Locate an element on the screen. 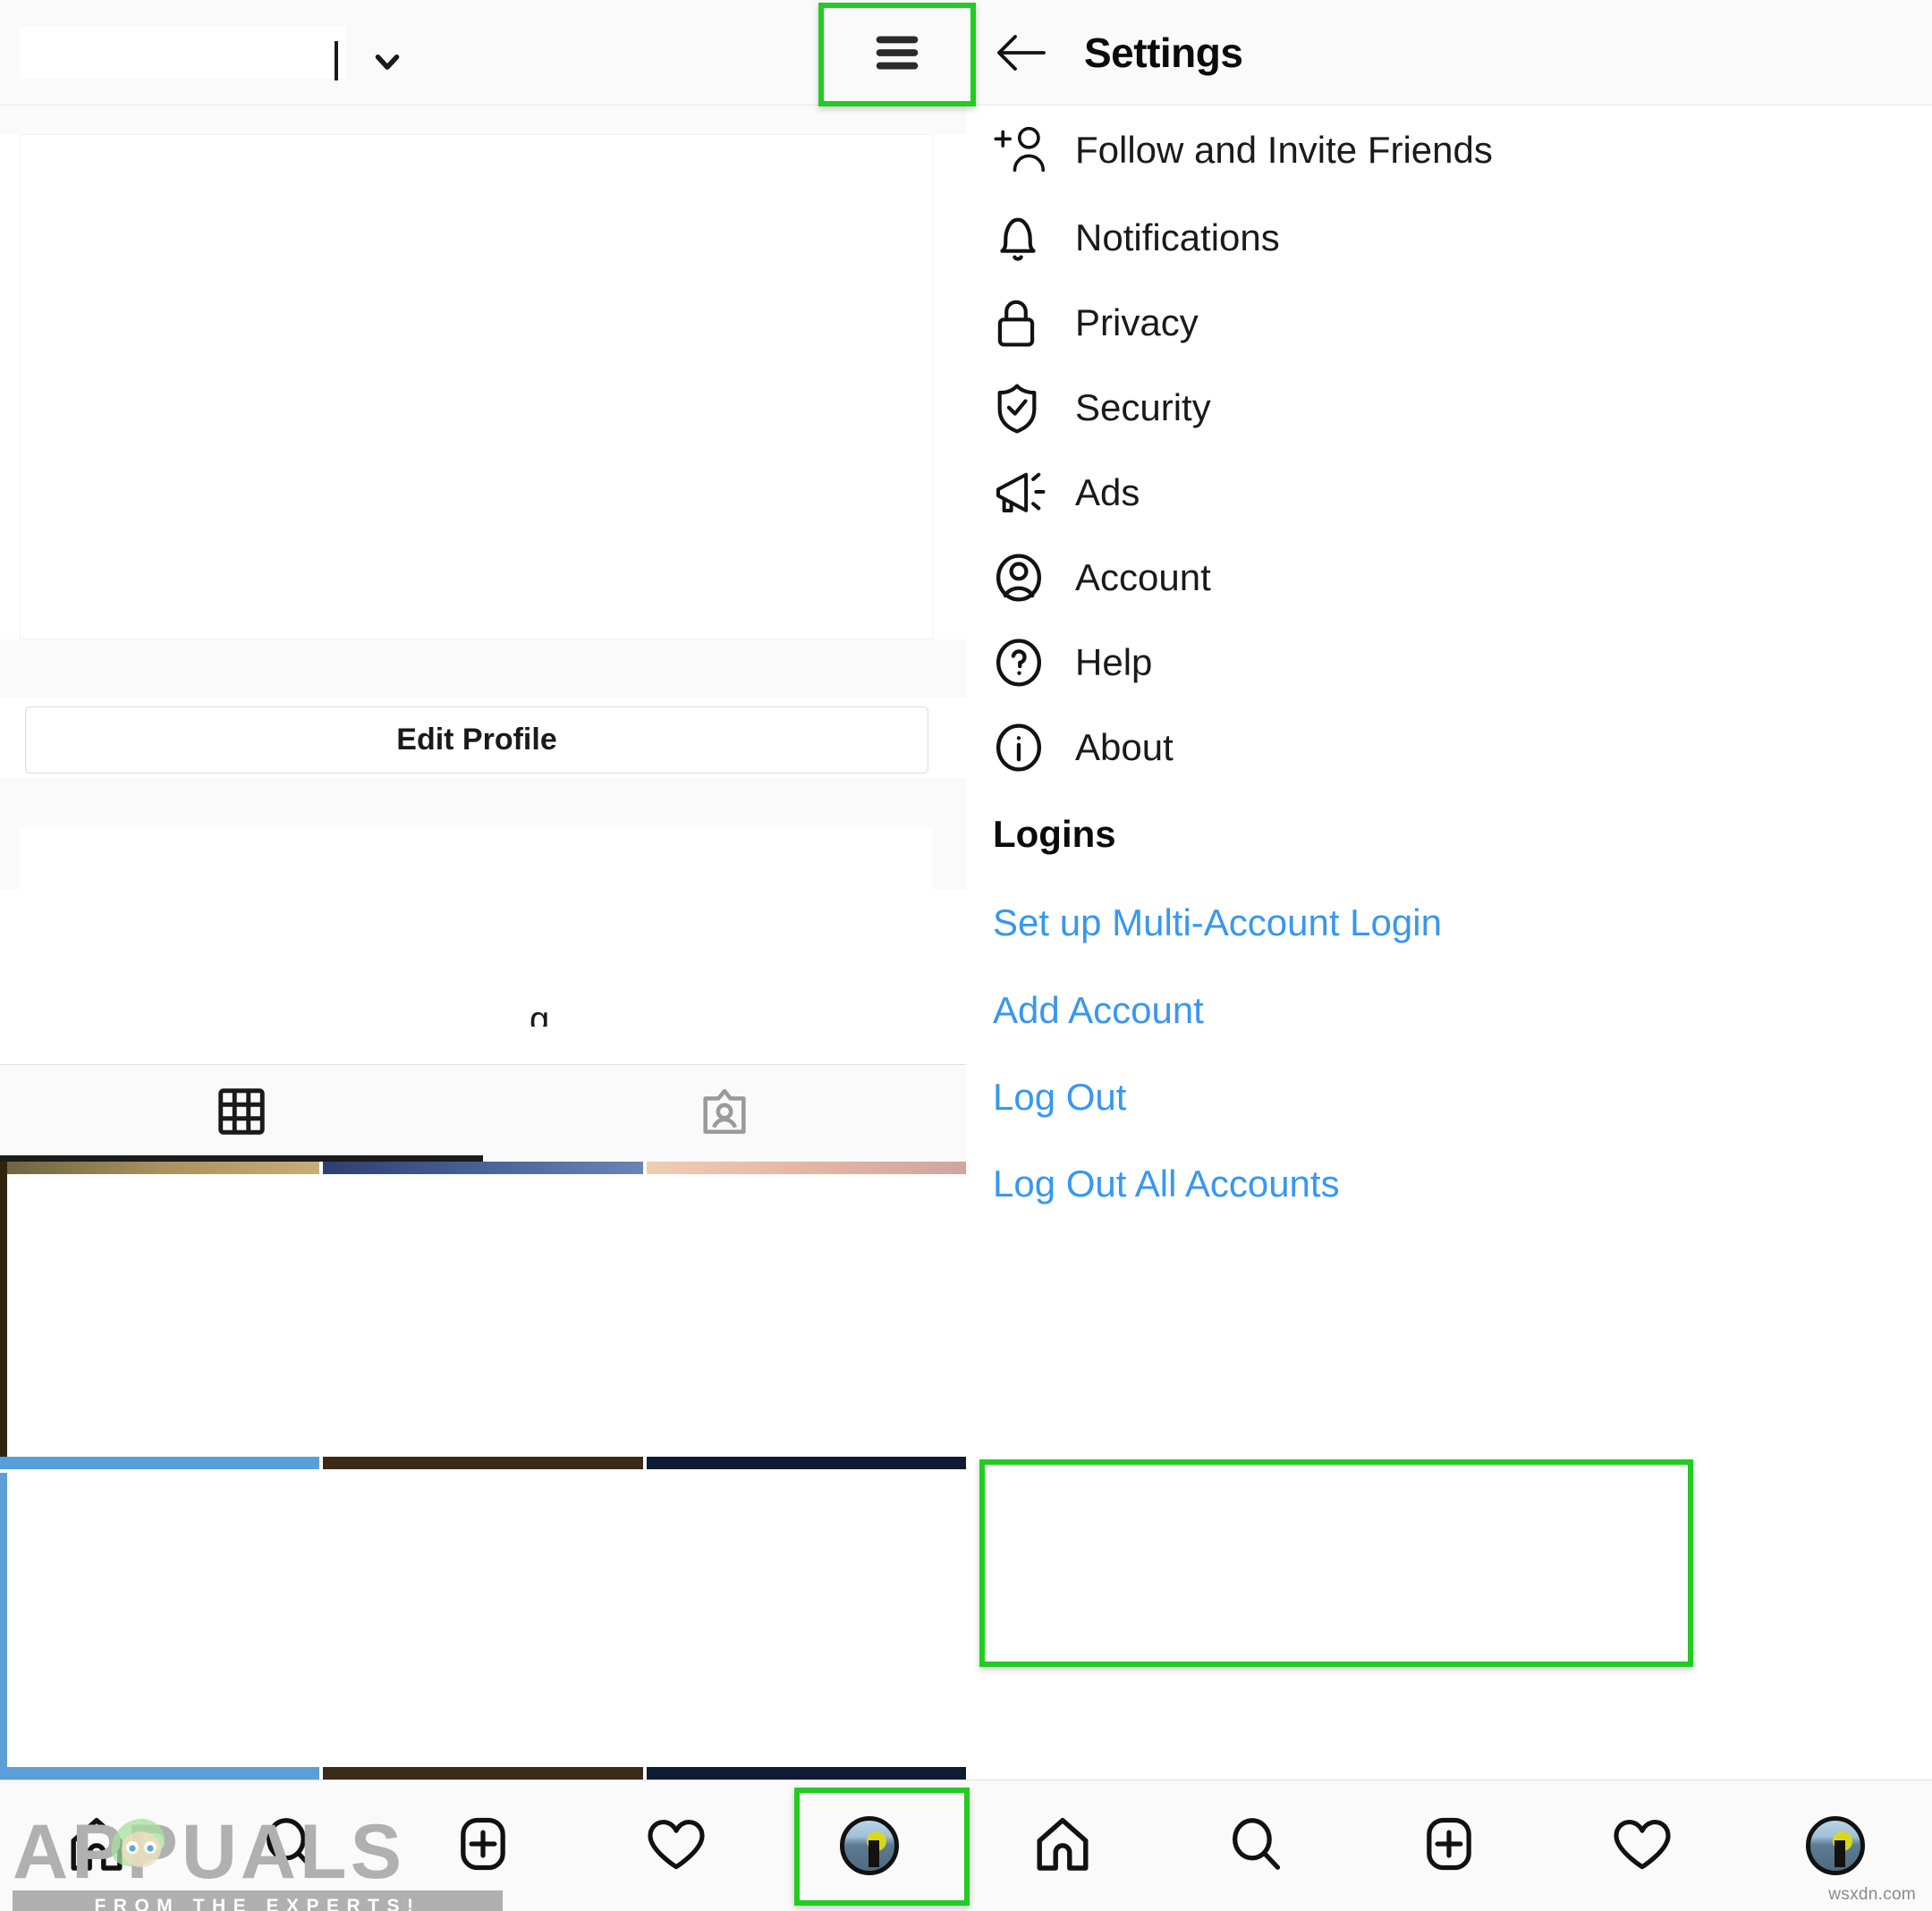 Image resolution: width=1932 pixels, height=1911 pixels. profile-tabs is located at coordinates (483, 1113).